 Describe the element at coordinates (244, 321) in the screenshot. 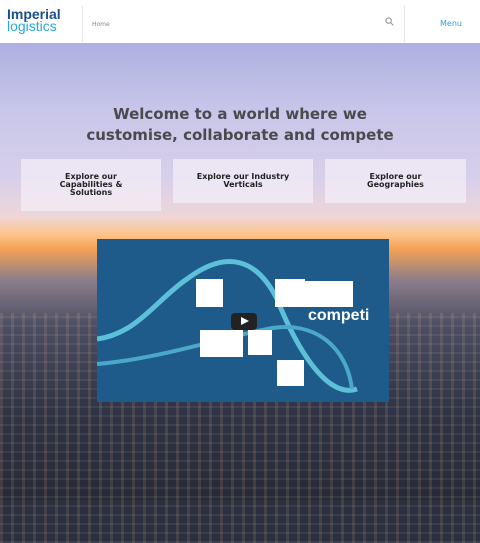

I see `play-button` at that location.